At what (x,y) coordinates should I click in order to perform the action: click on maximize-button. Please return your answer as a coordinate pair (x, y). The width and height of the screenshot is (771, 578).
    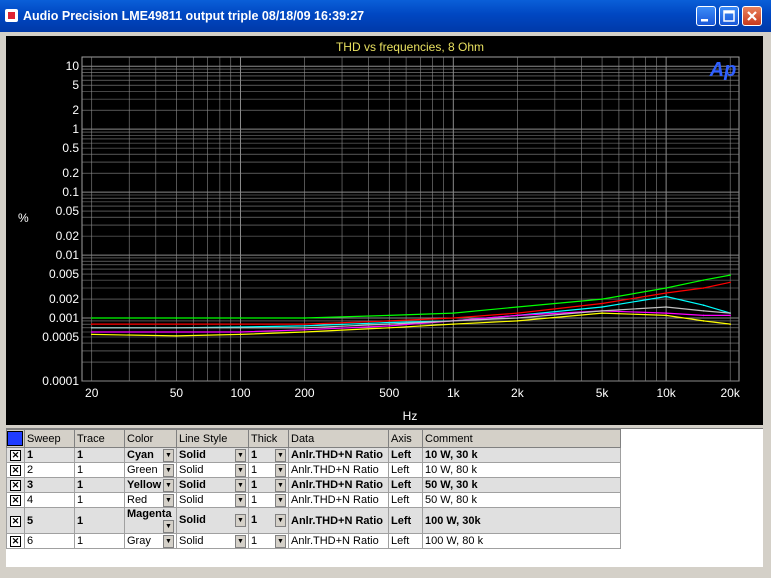
    Looking at the image, I should click on (729, 16).